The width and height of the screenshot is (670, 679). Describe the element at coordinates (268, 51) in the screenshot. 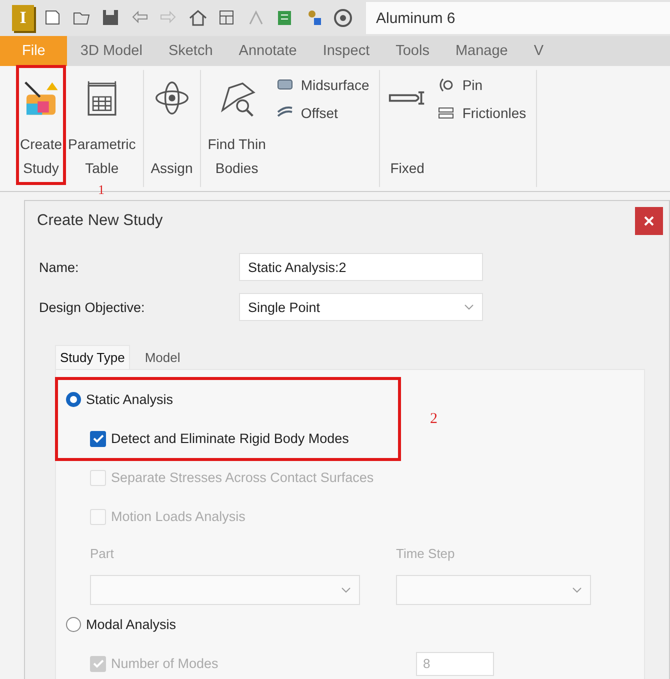

I see `ribbon-tab: Annotate` at that location.